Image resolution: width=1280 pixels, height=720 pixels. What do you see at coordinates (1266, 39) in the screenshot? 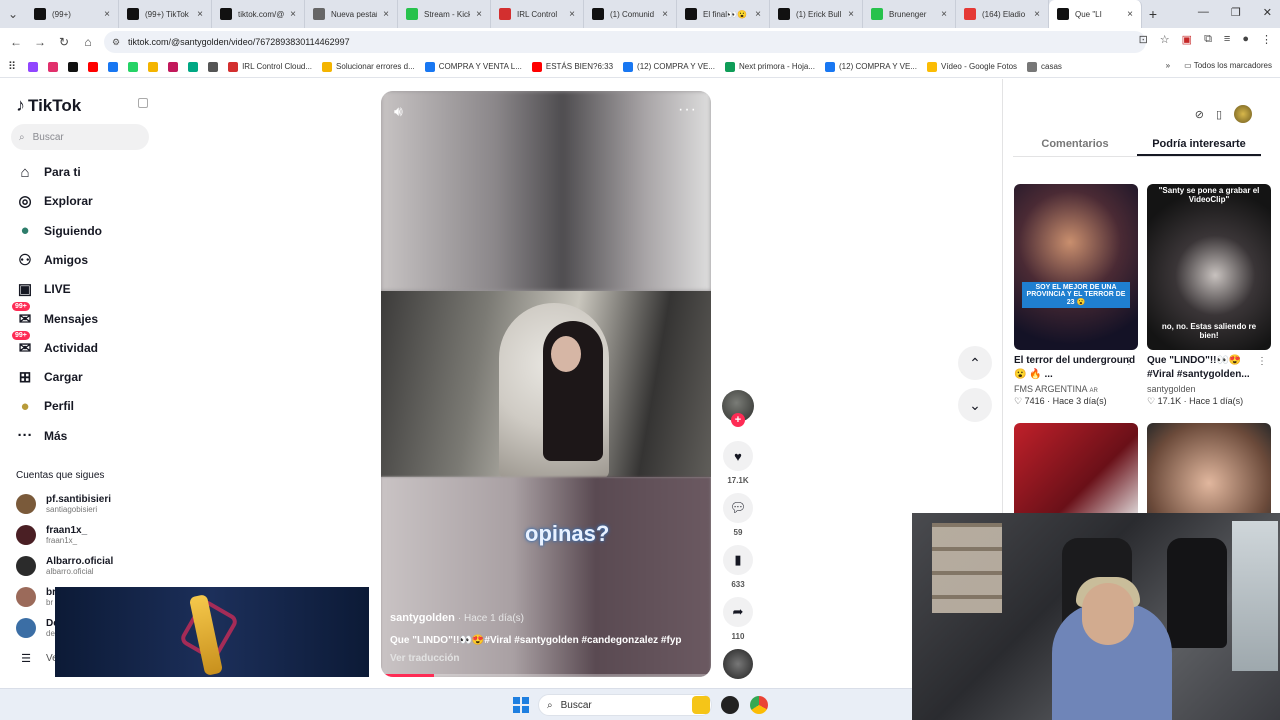
I see `browser-menu-icon: ⋮` at bounding box center [1266, 39].